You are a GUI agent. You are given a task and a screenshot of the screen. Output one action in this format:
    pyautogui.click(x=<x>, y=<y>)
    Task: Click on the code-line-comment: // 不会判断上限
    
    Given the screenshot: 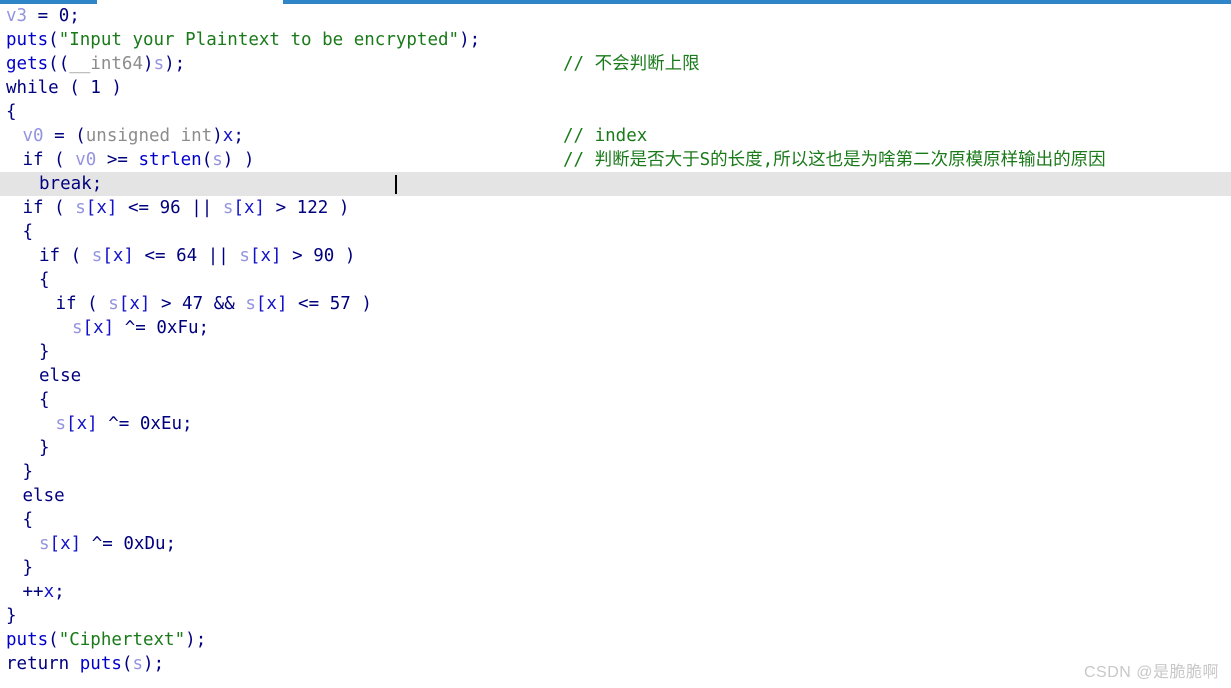 What is the action you would take?
    pyautogui.click(x=631, y=64)
    